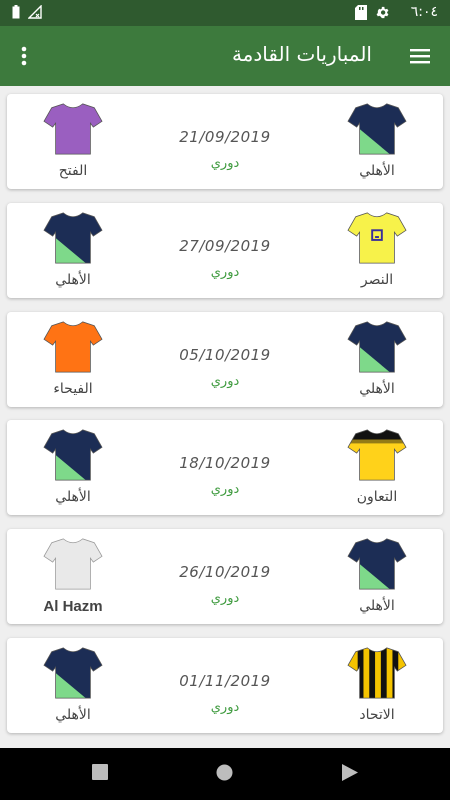 Image resolution: width=450 pixels, height=800 pixels. I want to click on match-date: 01/11/2019, so click(225, 681).